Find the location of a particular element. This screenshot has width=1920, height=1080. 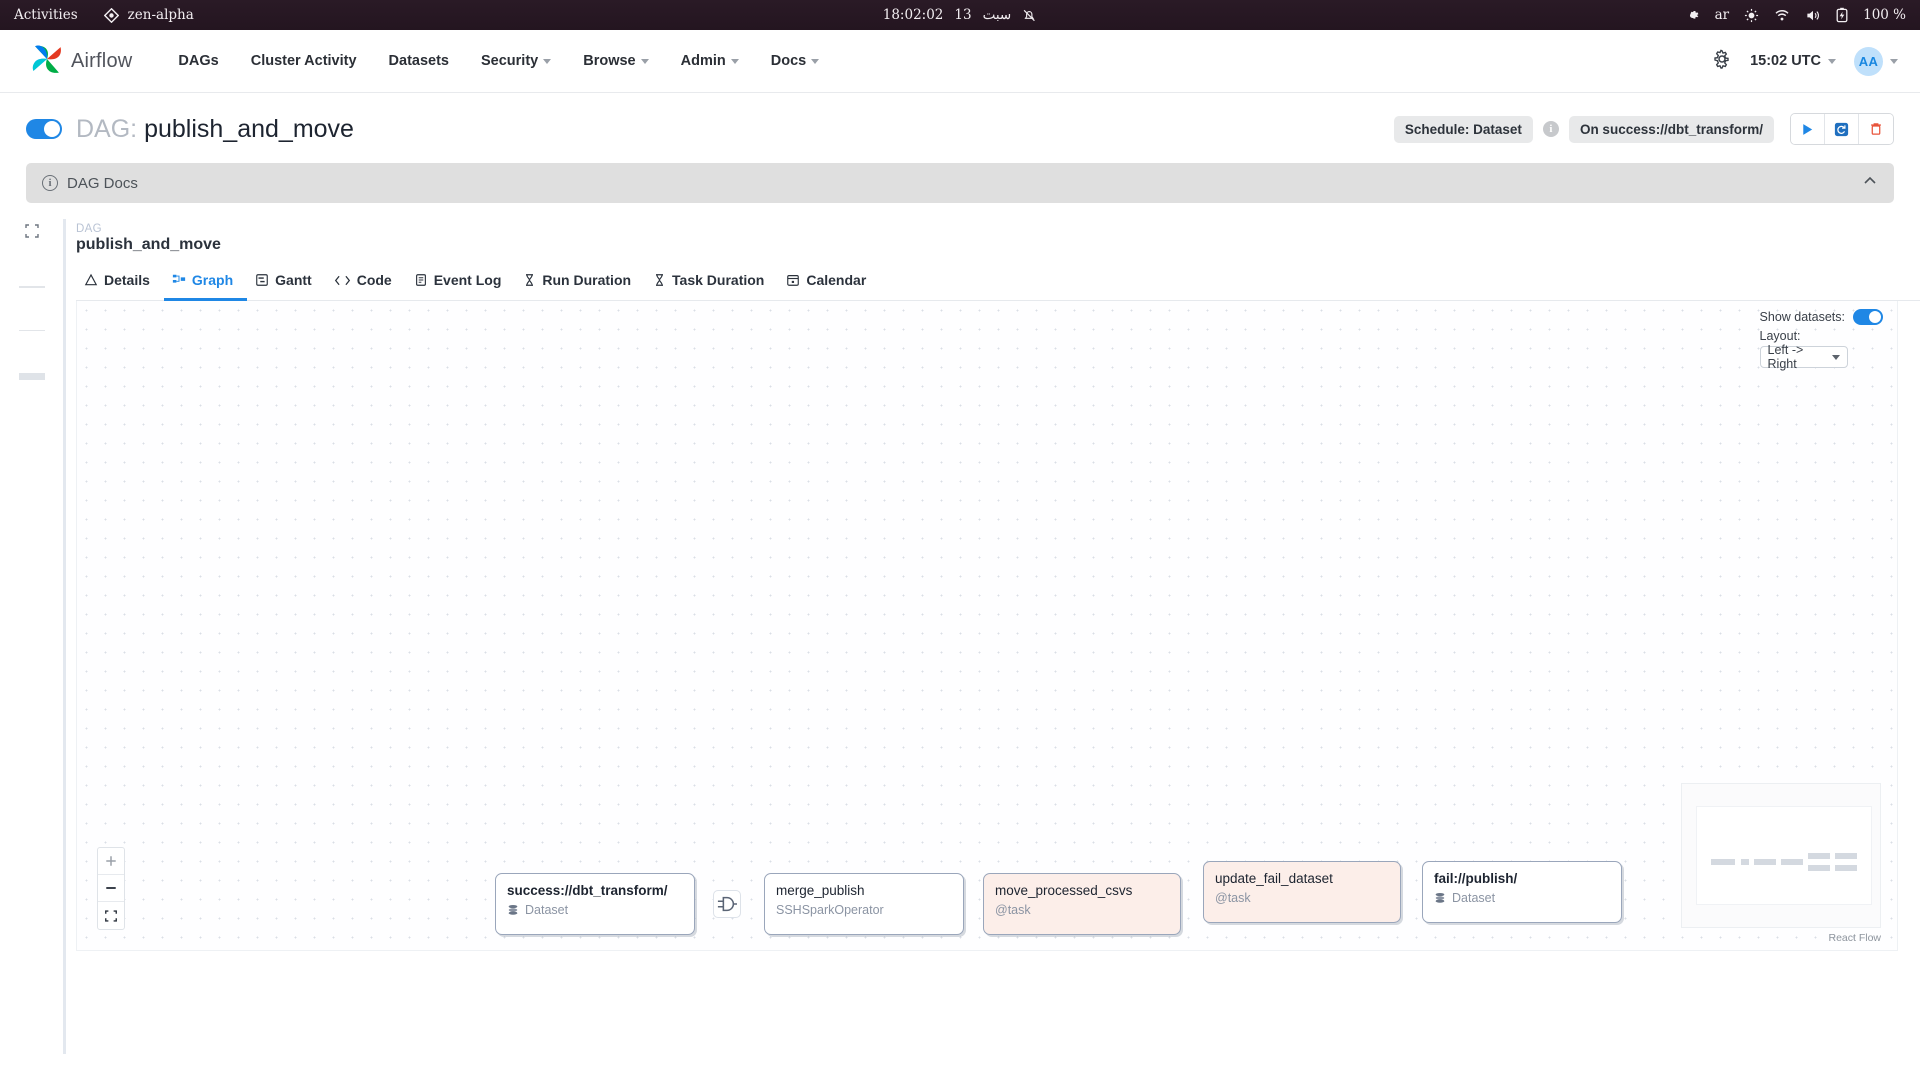

zoom-in-button is located at coordinates (111, 861).